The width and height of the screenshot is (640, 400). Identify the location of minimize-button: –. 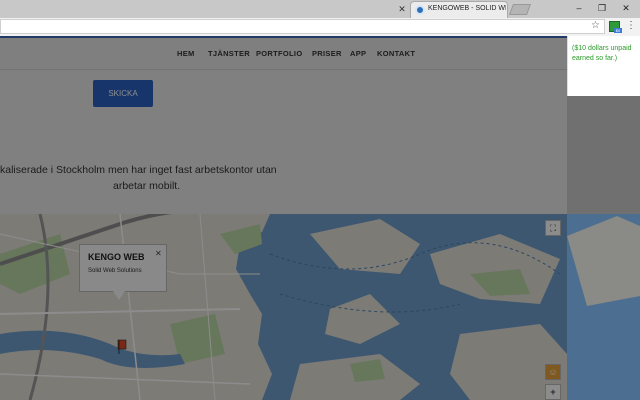
(579, 9).